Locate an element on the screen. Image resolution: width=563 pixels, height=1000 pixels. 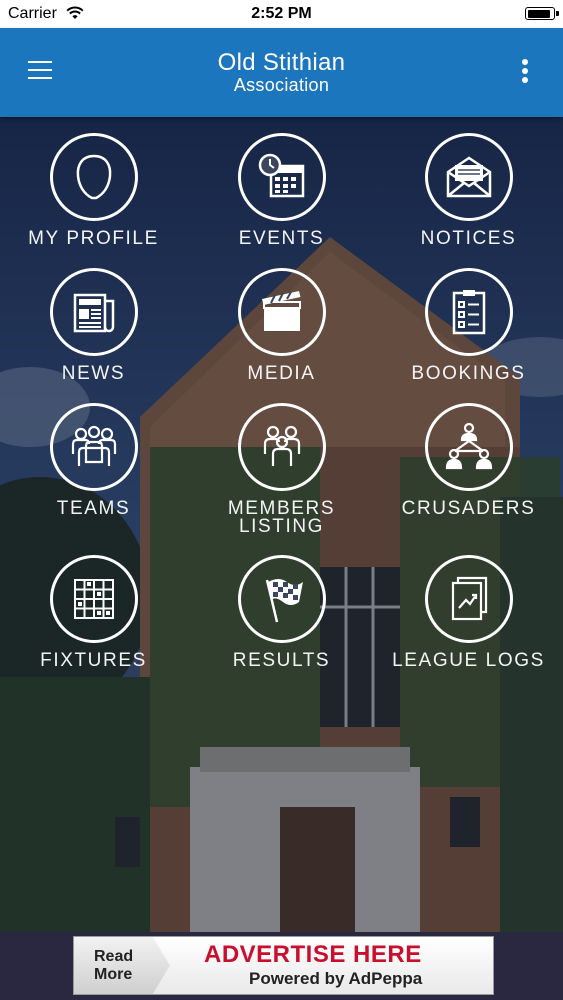
app-header: Old Stithian Association is located at coordinates (281, 72).